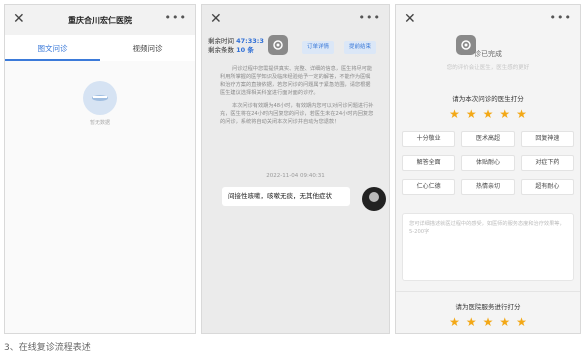  What do you see at coordinates (488, 187) in the screenshot?
I see `rating-tag: 热情亲切` at bounding box center [488, 187].